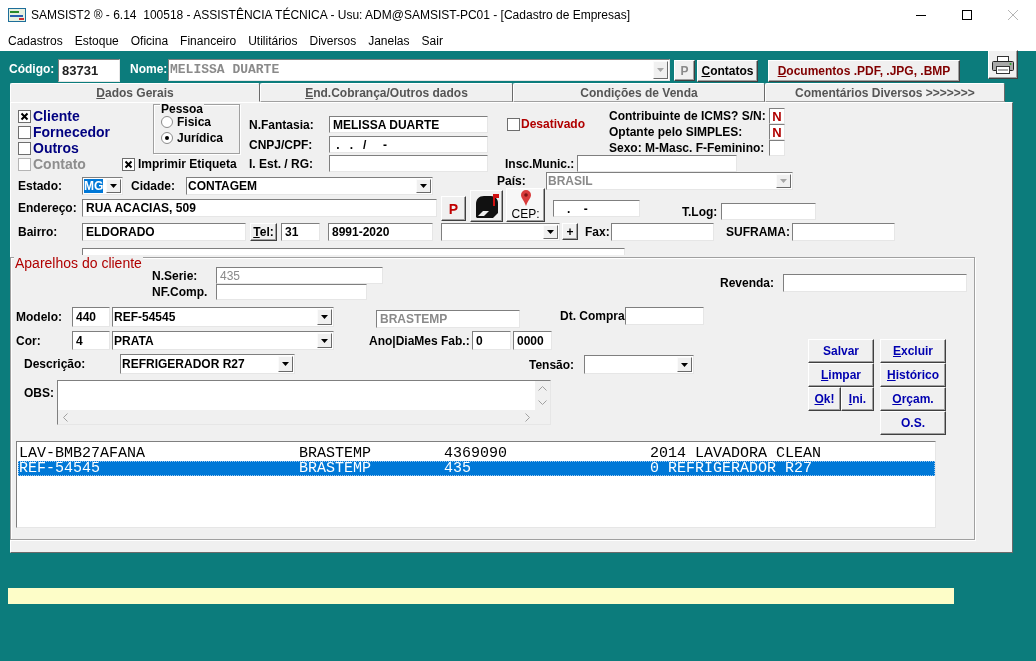  I want to click on city-dropdown: CONTAGEM, so click(309, 186).